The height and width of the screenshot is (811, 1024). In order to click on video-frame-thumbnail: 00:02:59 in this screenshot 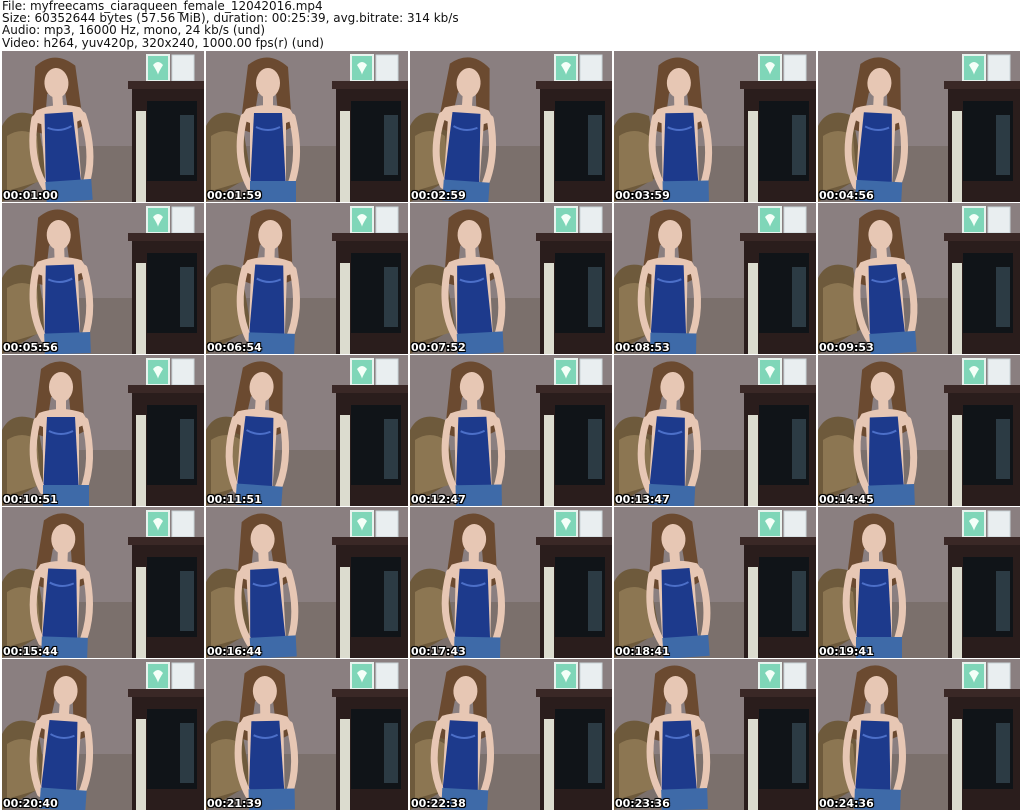, I will do `click(511, 126)`.